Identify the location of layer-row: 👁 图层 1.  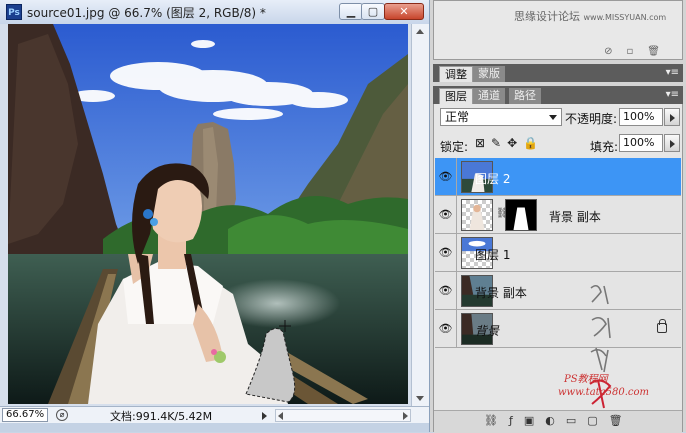
(558, 253).